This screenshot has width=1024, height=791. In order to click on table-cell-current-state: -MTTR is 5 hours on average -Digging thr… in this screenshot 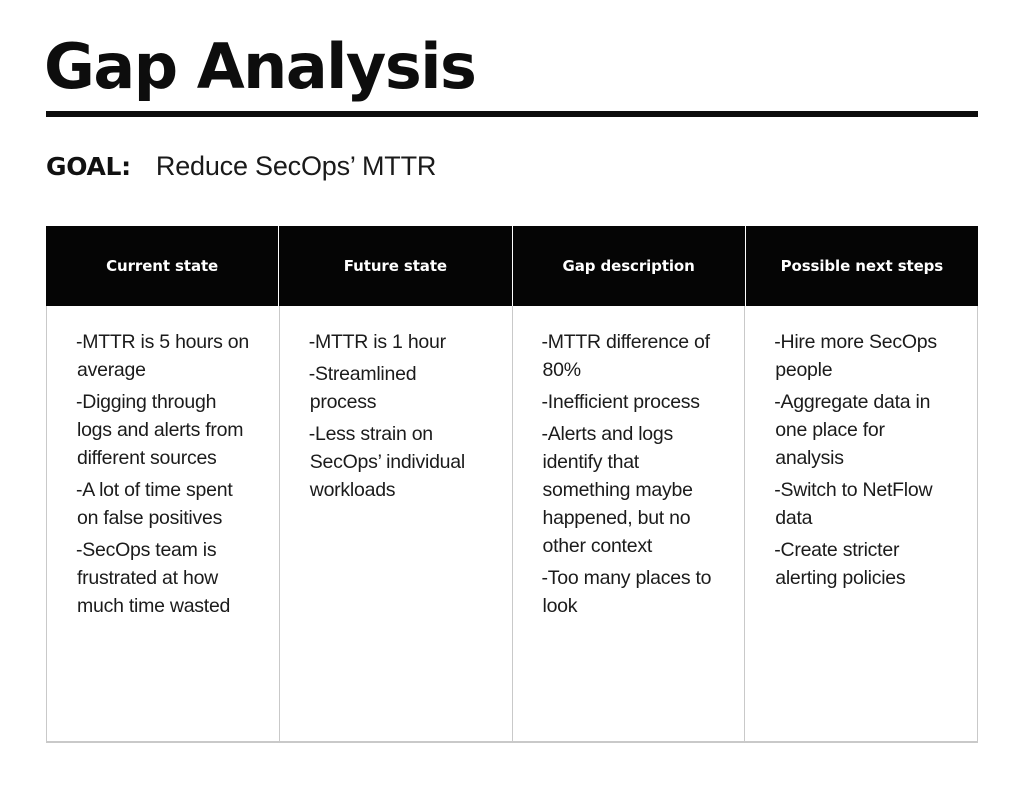, I will do `click(163, 523)`.